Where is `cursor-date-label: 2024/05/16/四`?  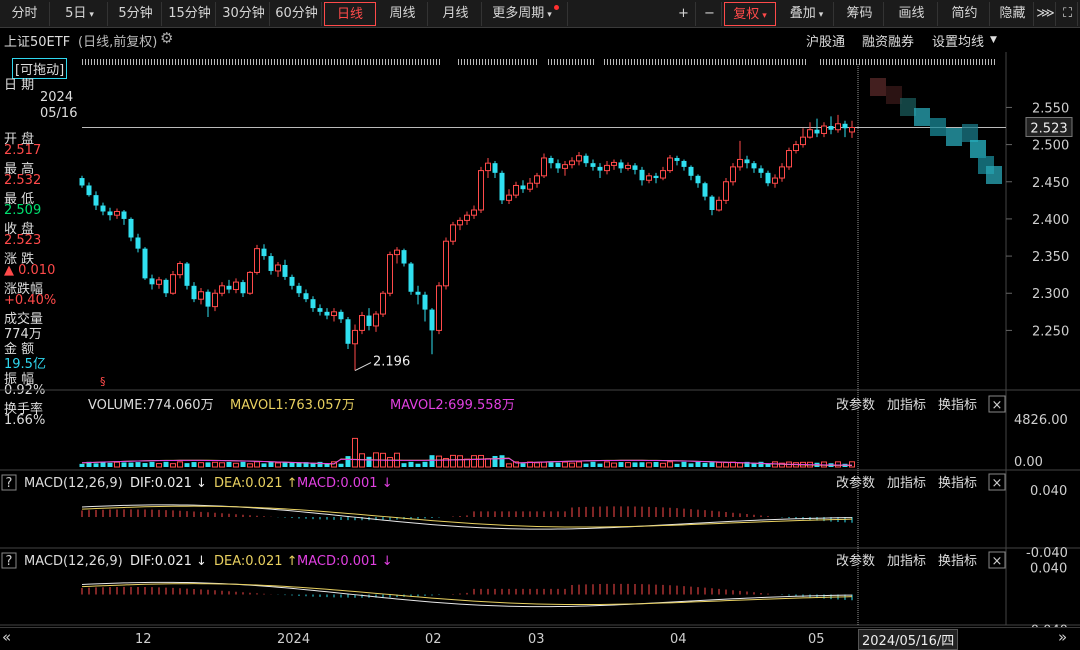
cursor-date-label: 2024/05/16/四 is located at coordinates (908, 639).